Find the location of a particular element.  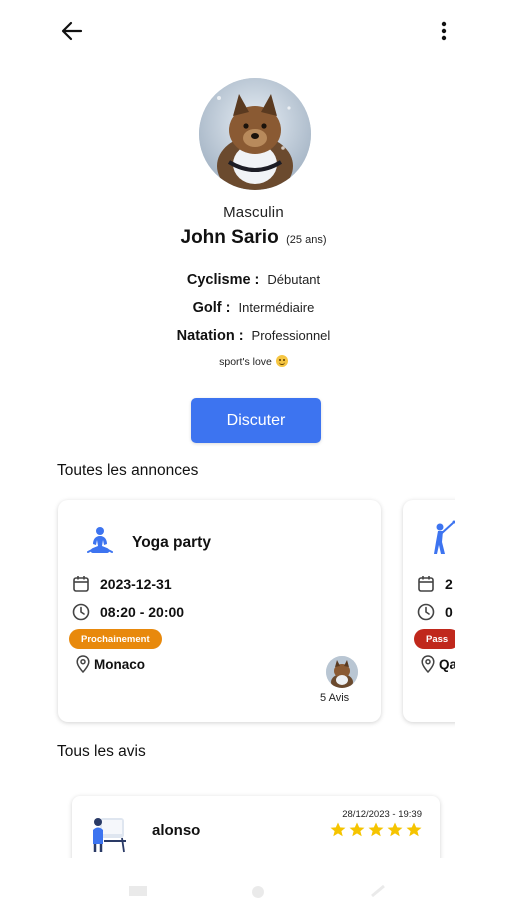

user-age: (25 ans) is located at coordinates (306, 240).